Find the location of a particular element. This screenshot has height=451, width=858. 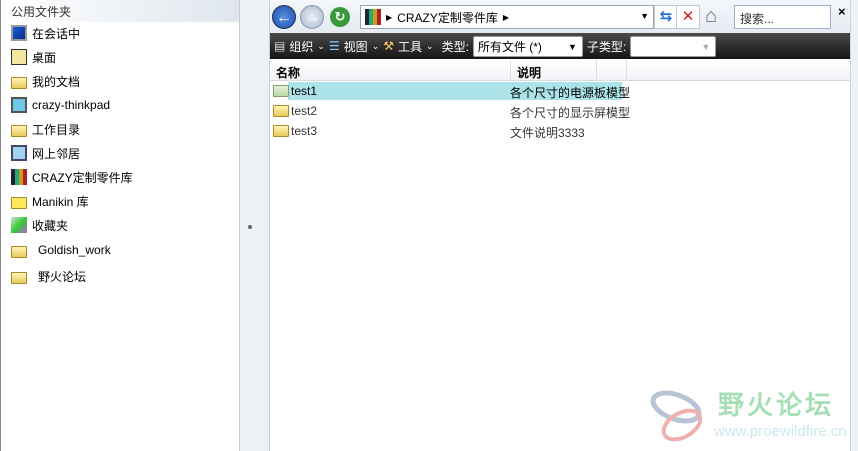

subtype-label: 子类型: is located at coordinates (606, 46).